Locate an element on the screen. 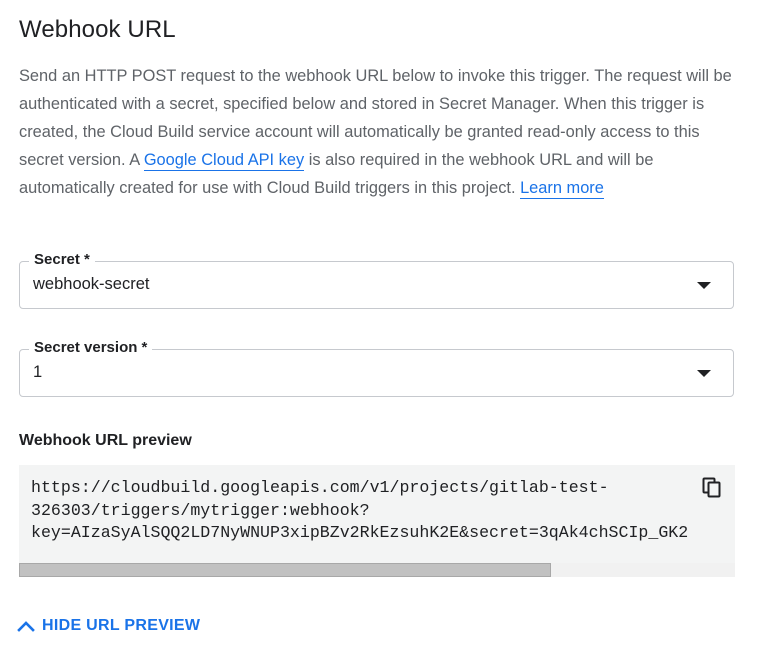  secret-version-label: Secret version * is located at coordinates (91, 348).